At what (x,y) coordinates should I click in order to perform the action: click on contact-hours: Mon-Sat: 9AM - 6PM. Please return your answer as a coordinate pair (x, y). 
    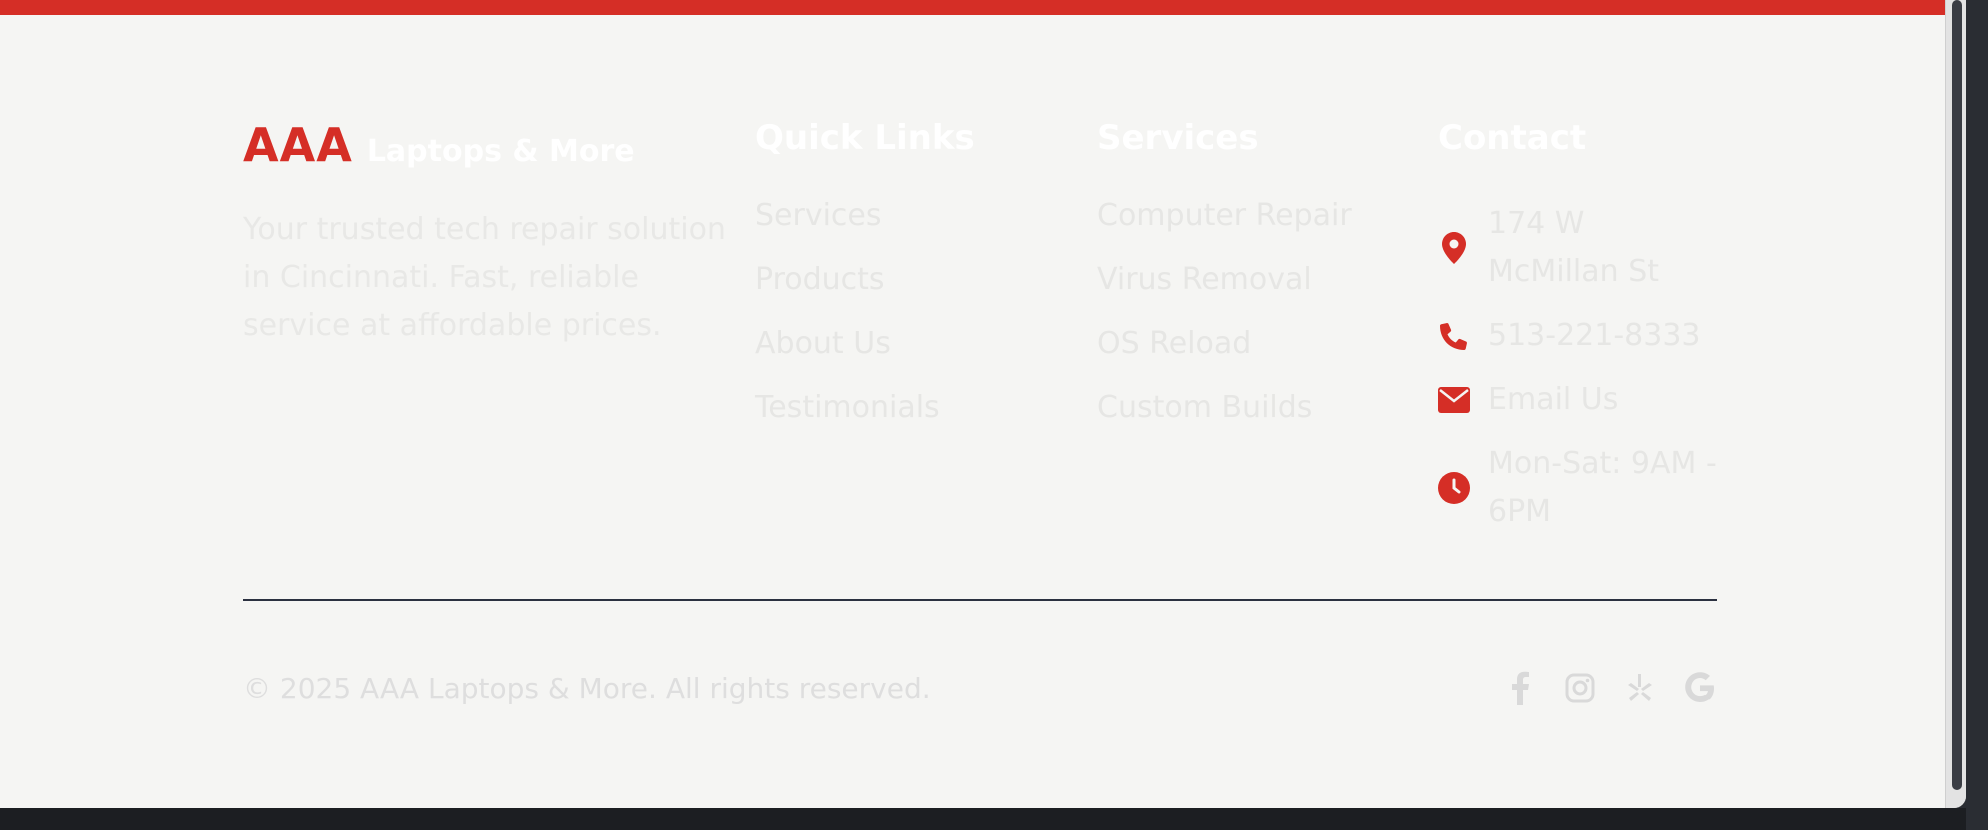
    Looking at the image, I should click on (1577, 488).